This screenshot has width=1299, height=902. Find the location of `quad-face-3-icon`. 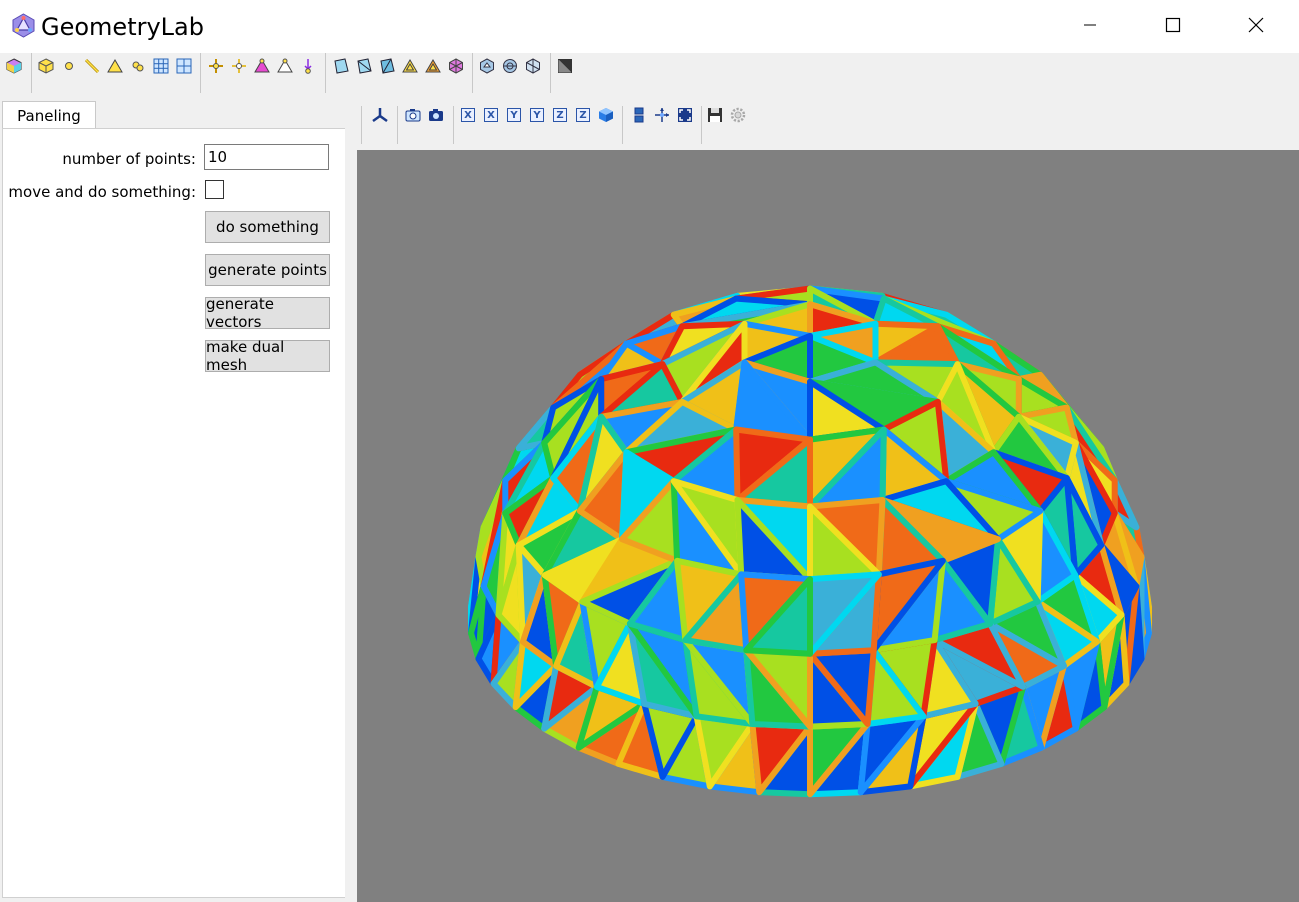

quad-face-3-icon is located at coordinates (387, 66).